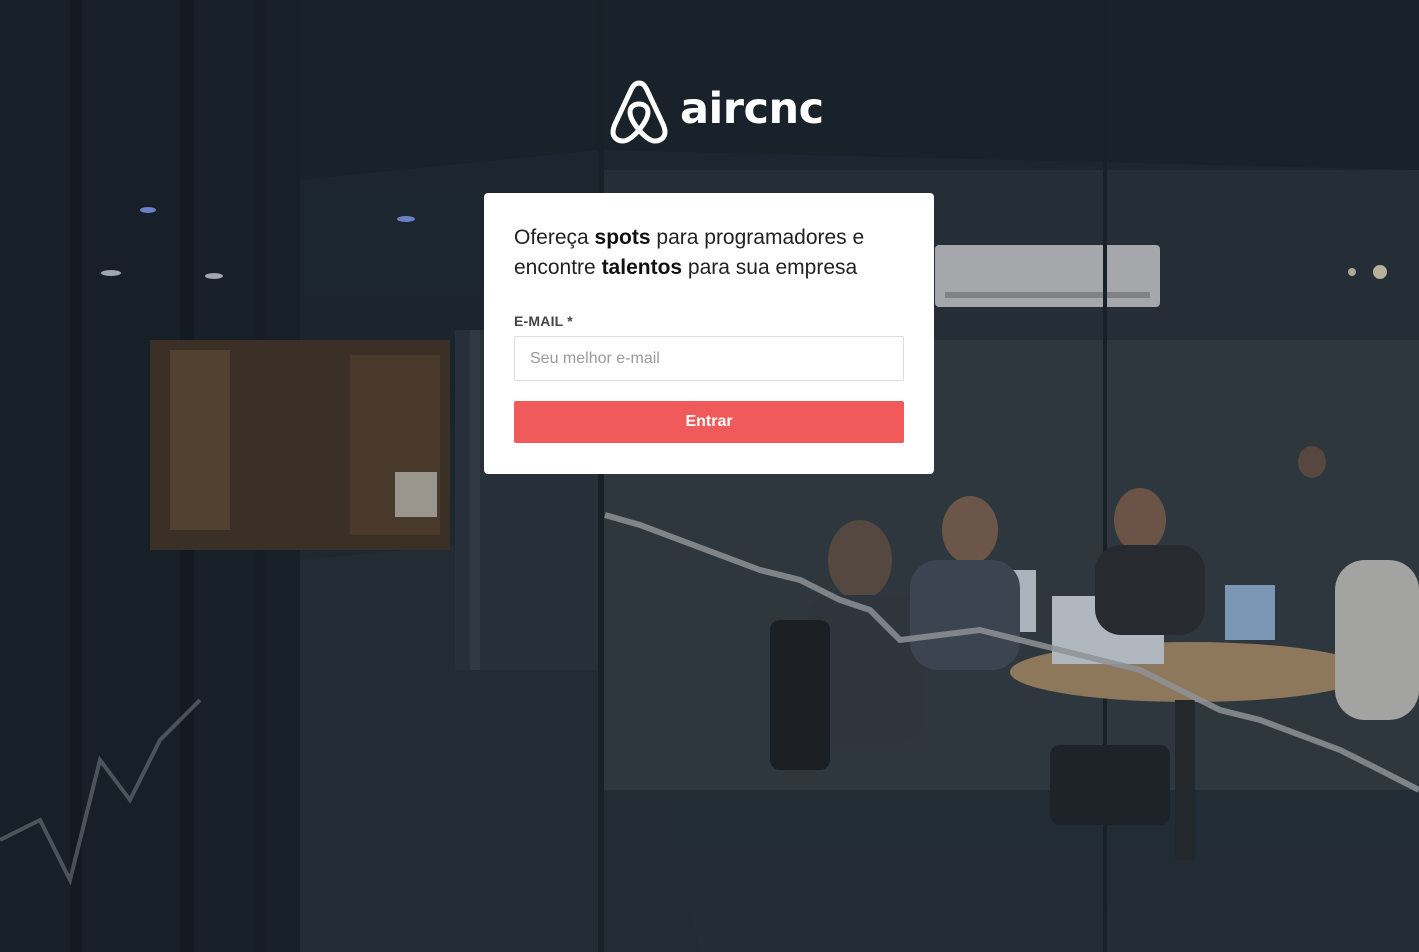 Image resolution: width=1419 pixels, height=952 pixels. I want to click on brand-logo: aircnc, so click(717, 111).